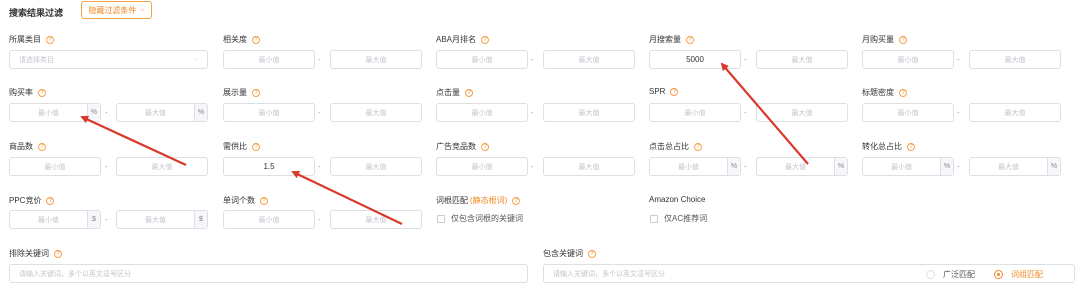 This screenshot has height=298, width=1080. What do you see at coordinates (269, 166) in the screenshot?
I see `supply-demand-min-input: 1.5` at bounding box center [269, 166].